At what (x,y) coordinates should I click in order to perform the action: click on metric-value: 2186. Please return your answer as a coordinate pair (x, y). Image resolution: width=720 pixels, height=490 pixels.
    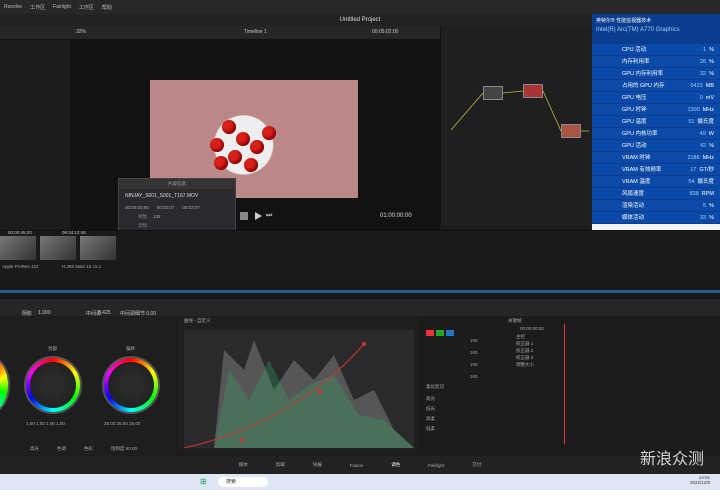
    Looking at the image, I should click on (693, 158).